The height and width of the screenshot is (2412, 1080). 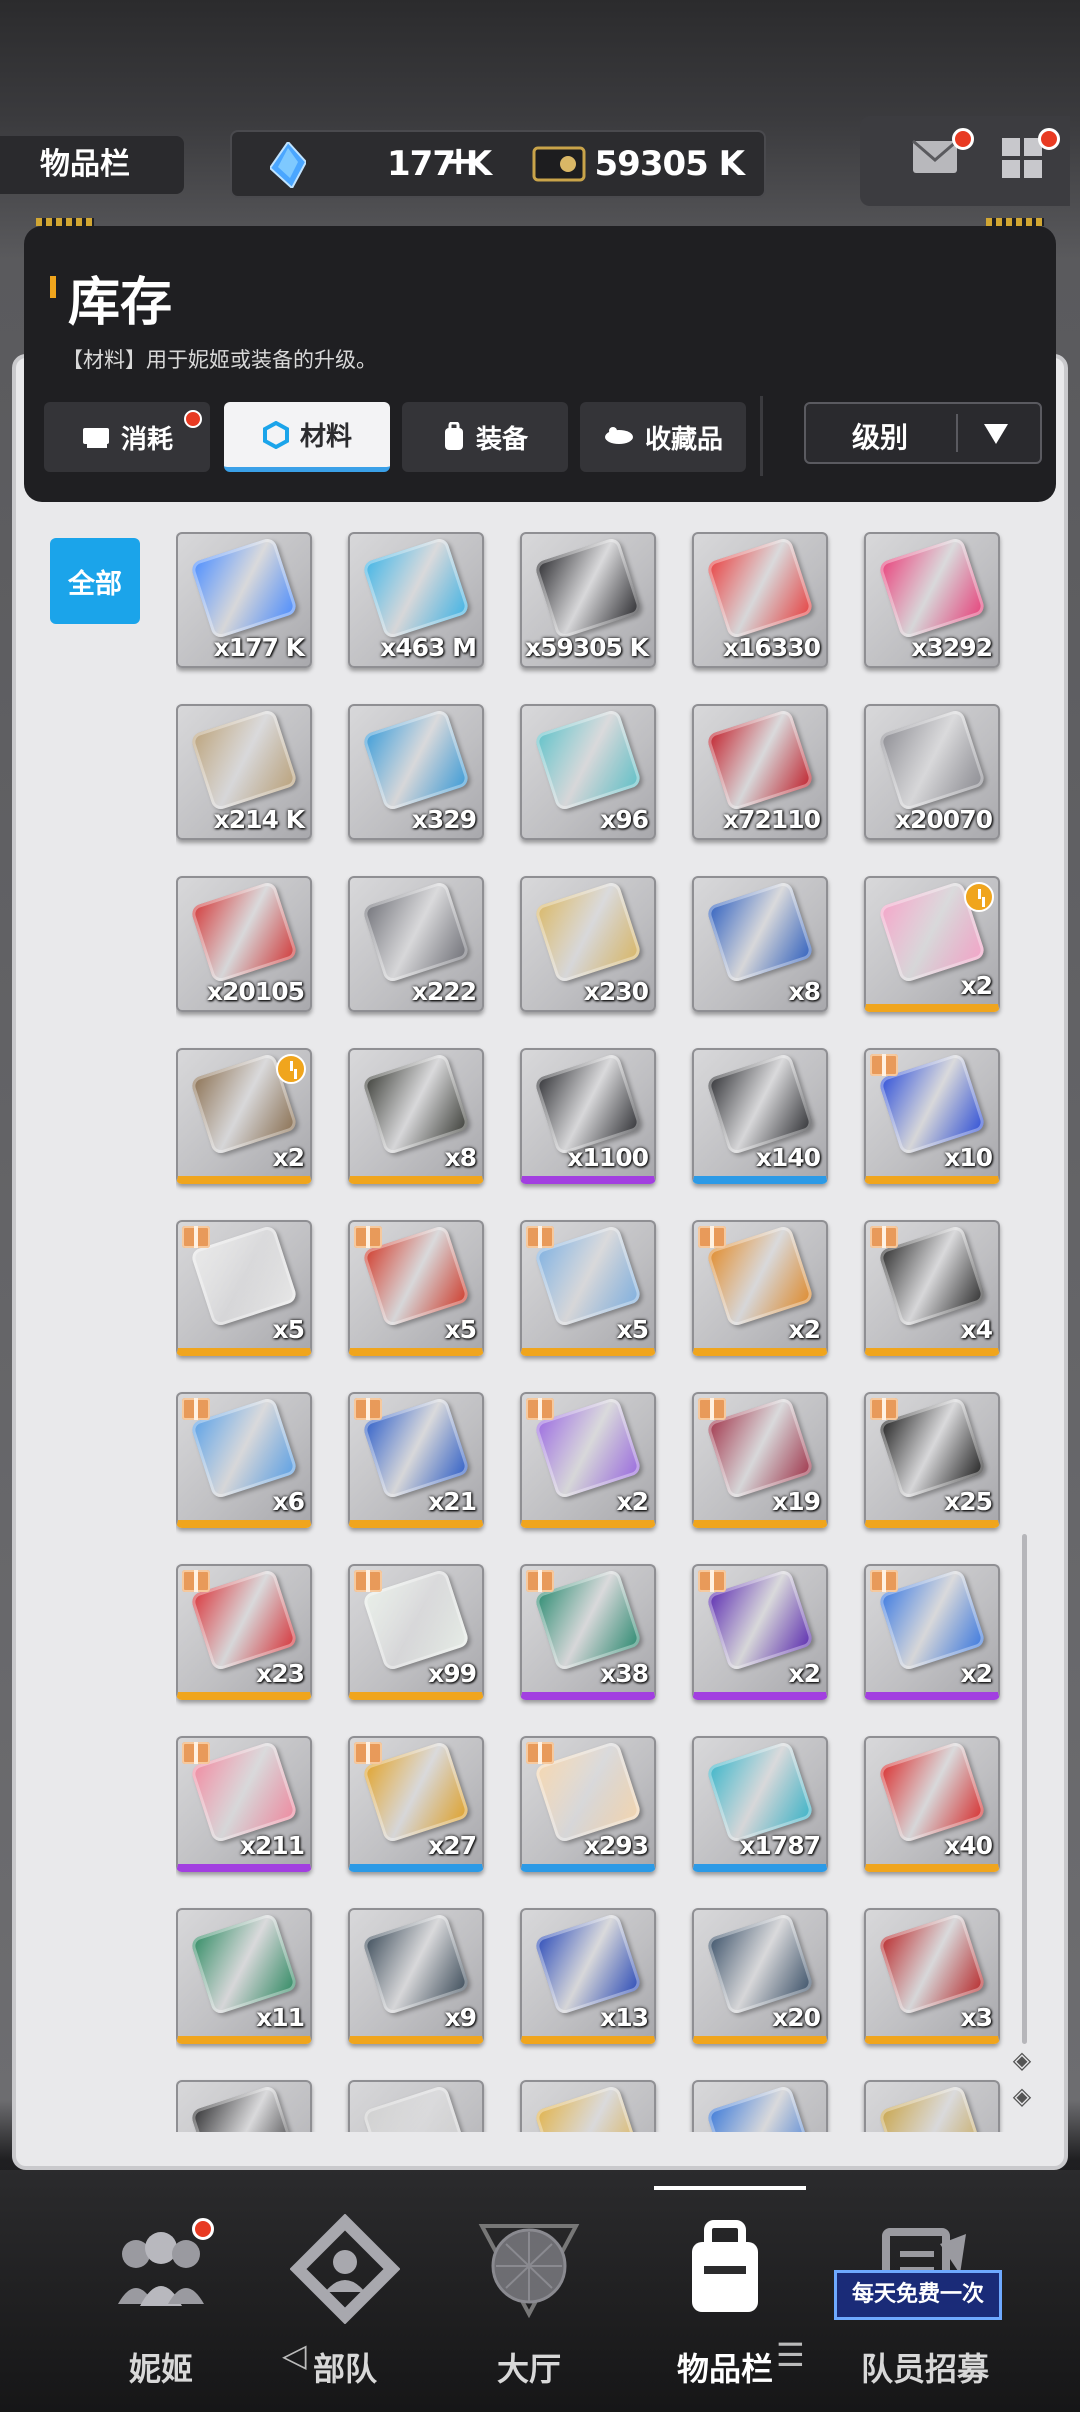 I want to click on tab-equipment: 装备, so click(x=485, y=437).